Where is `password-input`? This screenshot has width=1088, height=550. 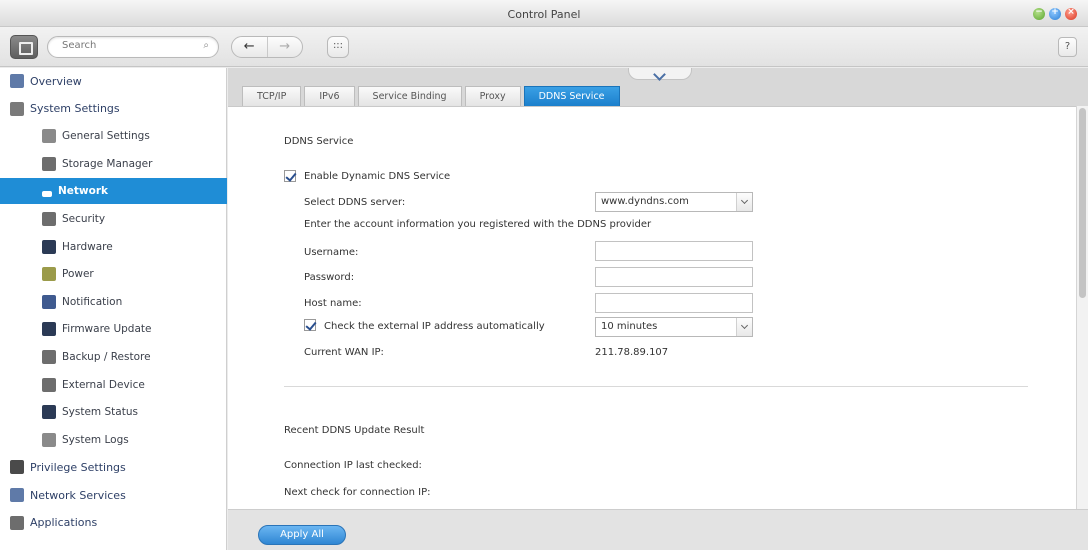
password-input is located at coordinates (674, 277).